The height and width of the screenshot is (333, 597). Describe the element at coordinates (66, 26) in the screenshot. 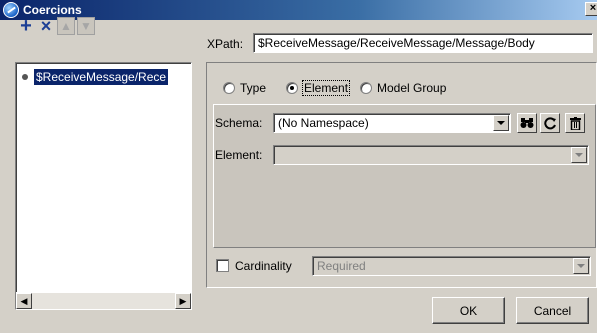

I see `move-up-button: ▲` at that location.